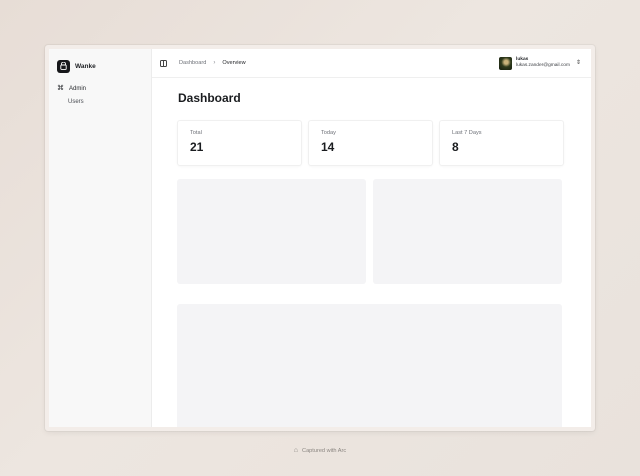 The height and width of the screenshot is (476, 640). I want to click on user-email: lukas.zander@gmail.com, so click(543, 65).